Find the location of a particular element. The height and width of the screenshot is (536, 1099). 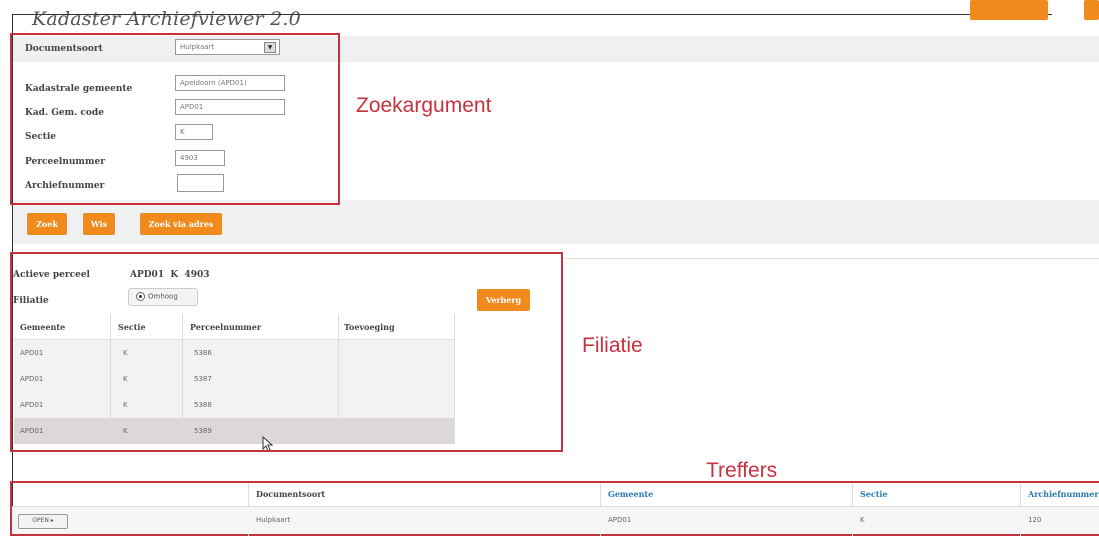

col-documentsoort: Documentsoort is located at coordinates (291, 494).